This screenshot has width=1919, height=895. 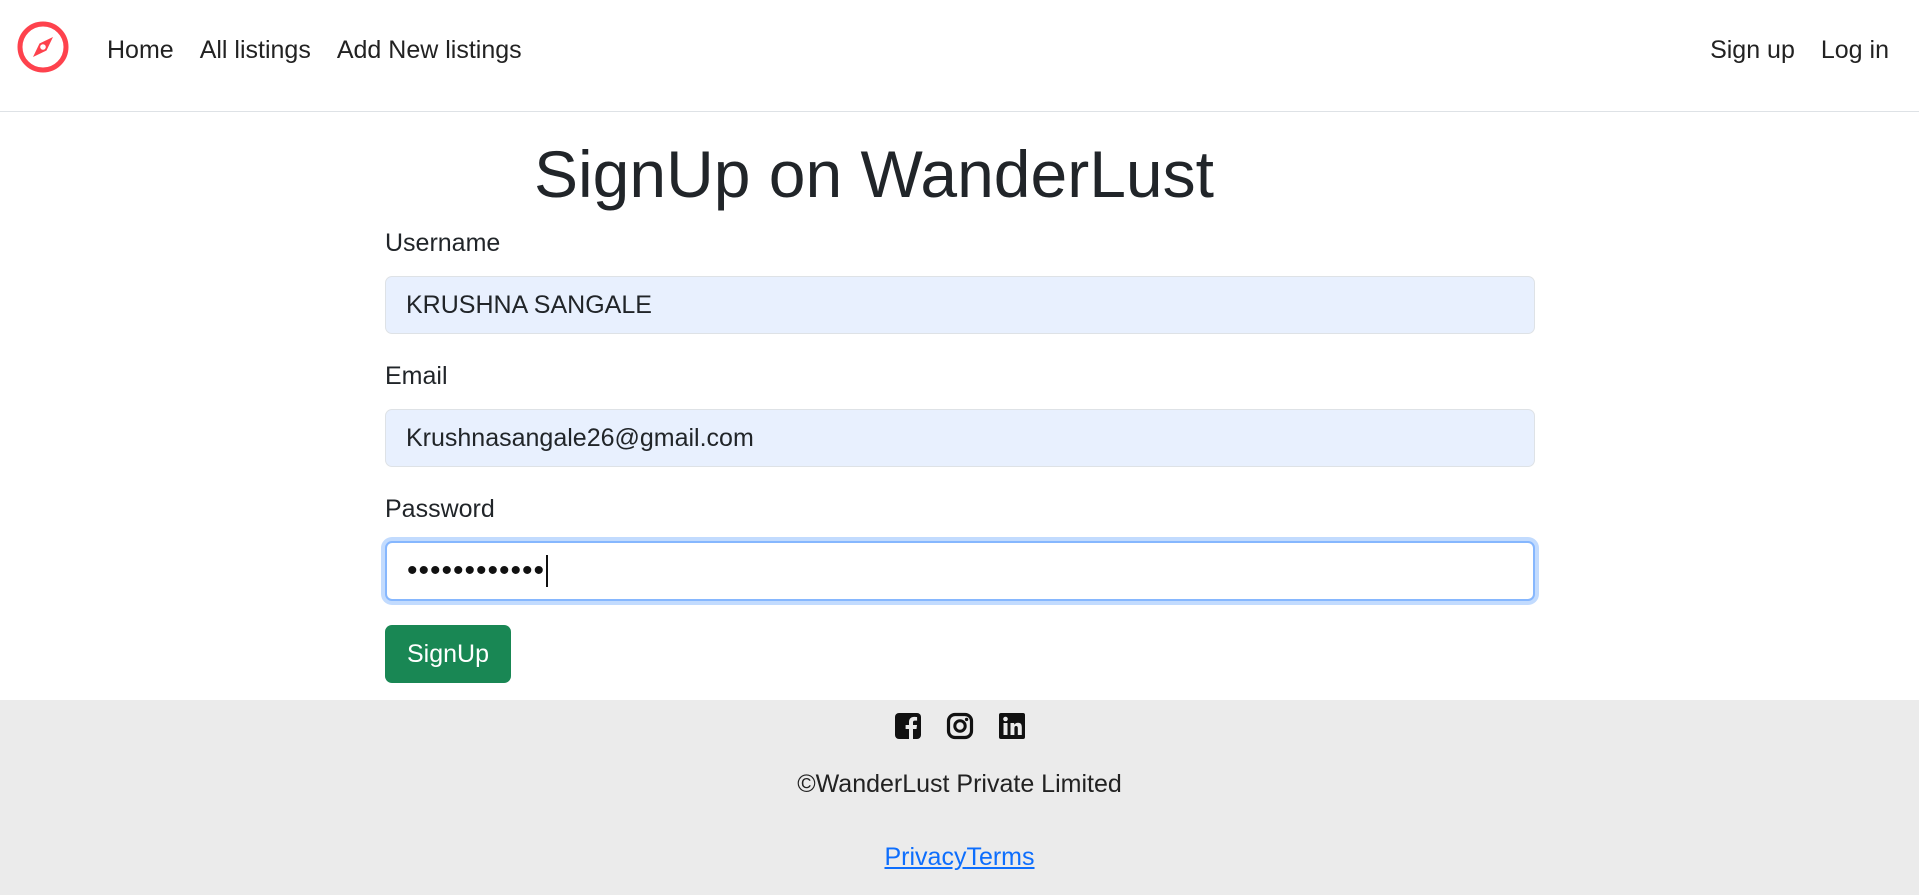 I want to click on footer-links: PrivacyTerms, so click(x=959, y=857).